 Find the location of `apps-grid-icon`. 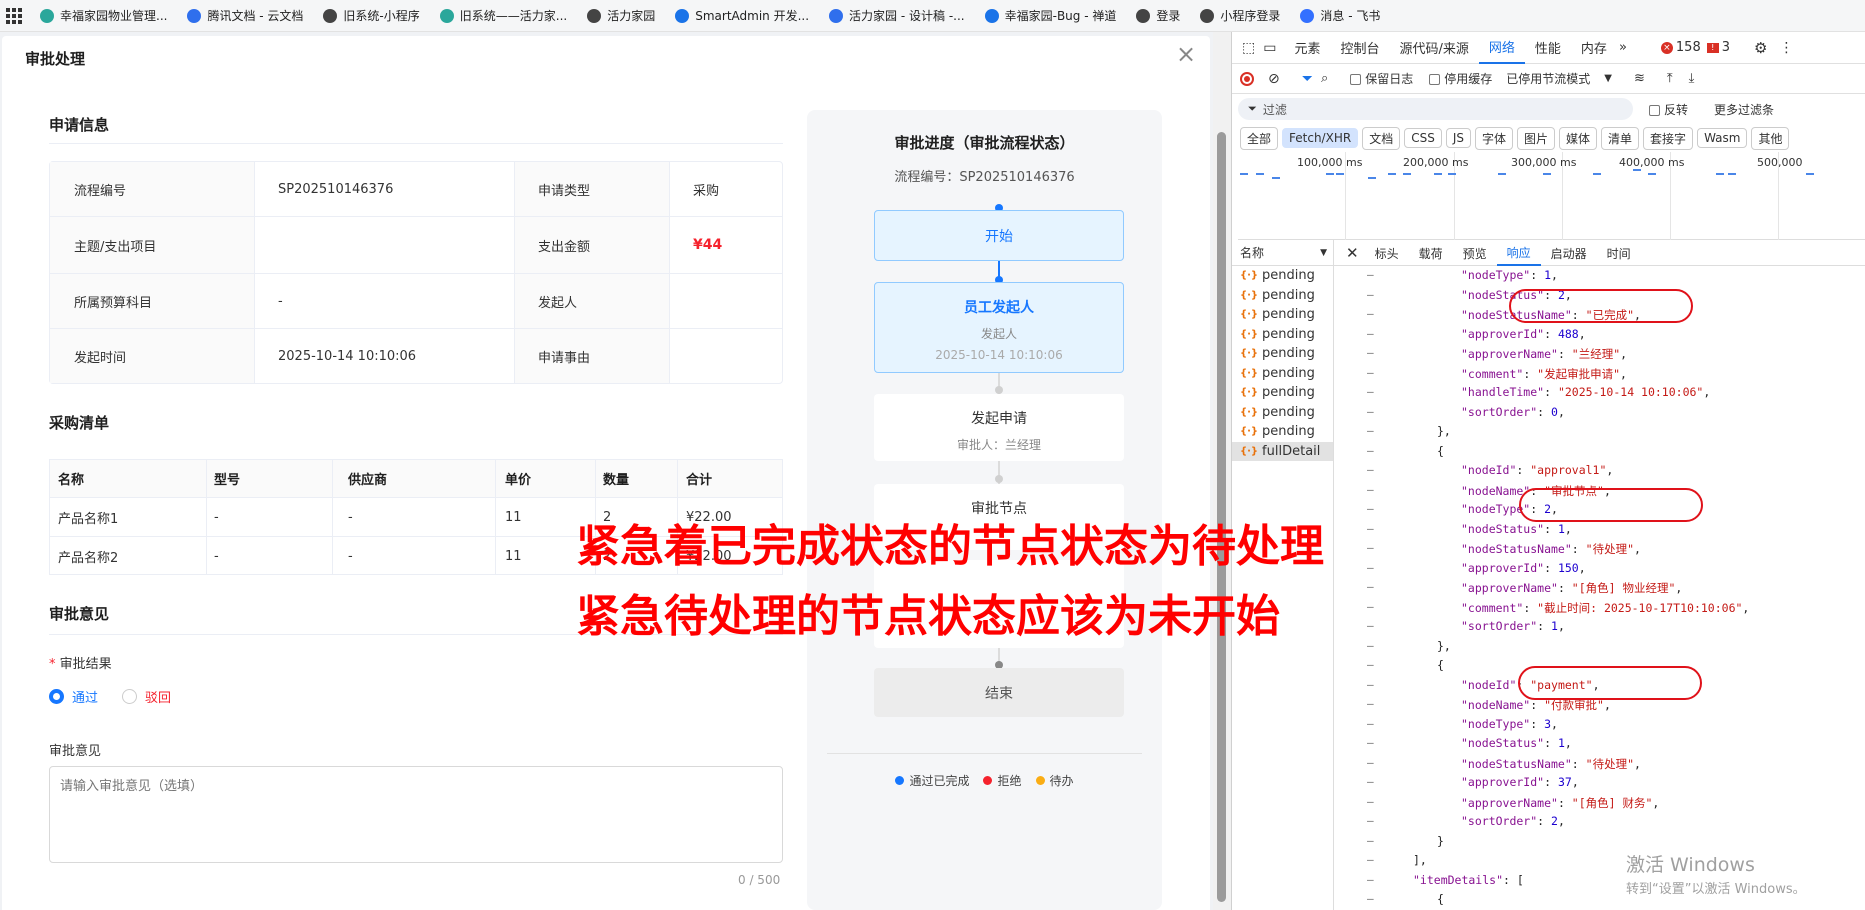

apps-grid-icon is located at coordinates (14, 15).